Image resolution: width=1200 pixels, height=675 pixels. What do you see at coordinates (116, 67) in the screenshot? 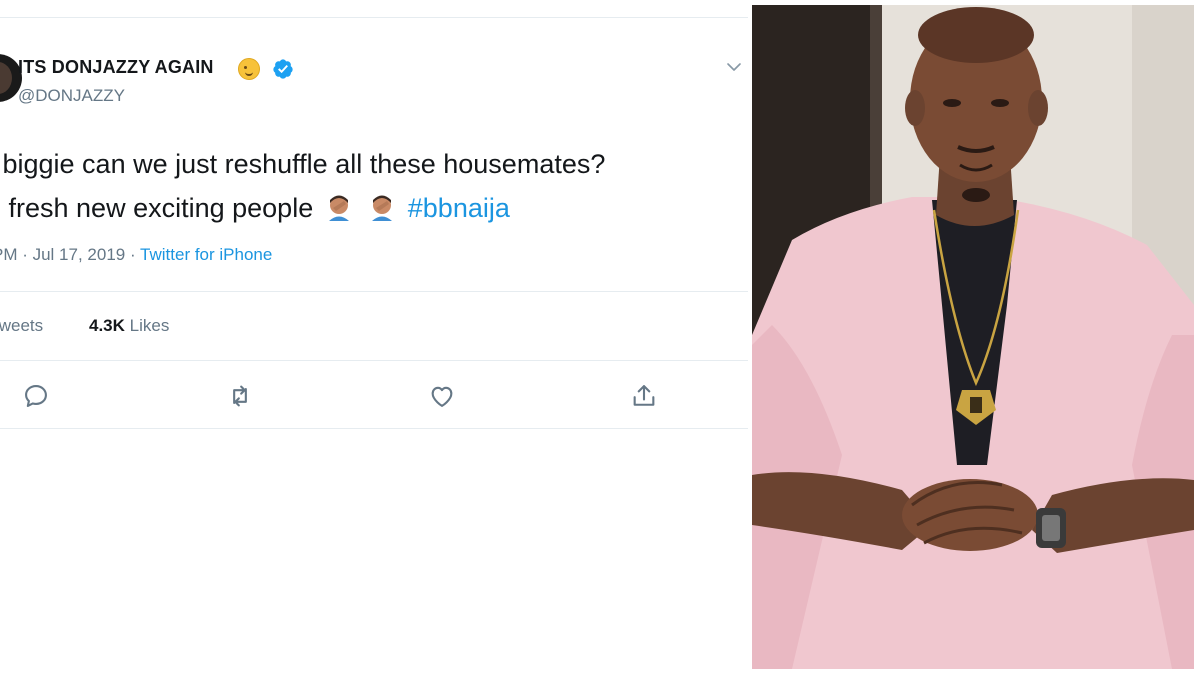
I see `display-name: ITS DONJAZZY AGAIN` at bounding box center [116, 67].